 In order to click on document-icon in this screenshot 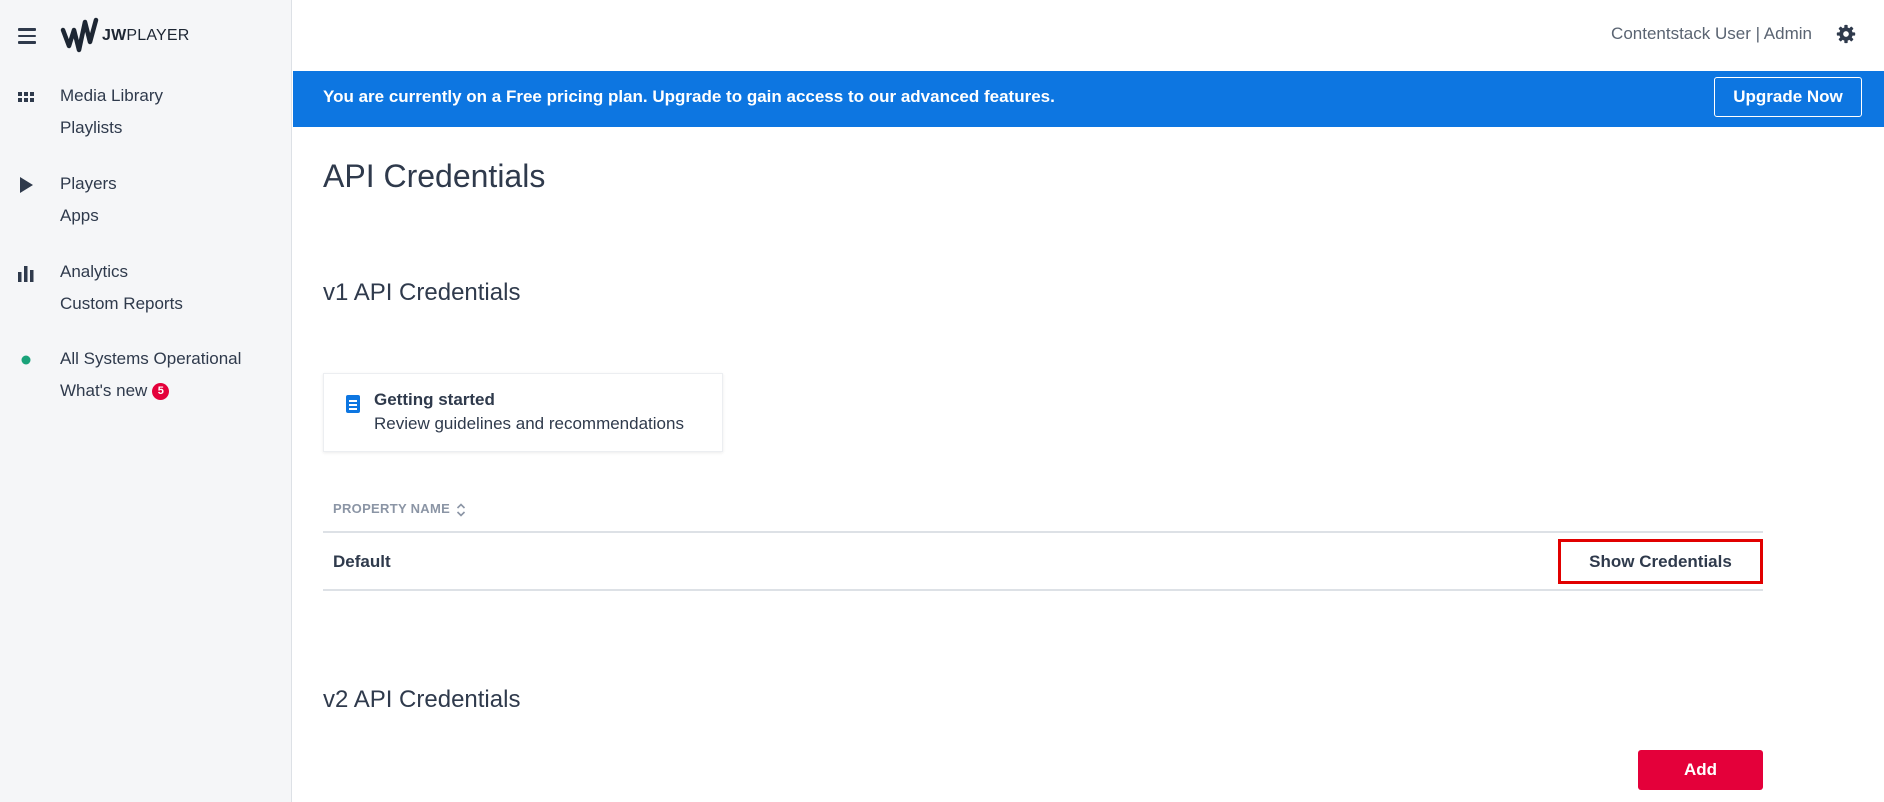, I will do `click(353, 404)`.